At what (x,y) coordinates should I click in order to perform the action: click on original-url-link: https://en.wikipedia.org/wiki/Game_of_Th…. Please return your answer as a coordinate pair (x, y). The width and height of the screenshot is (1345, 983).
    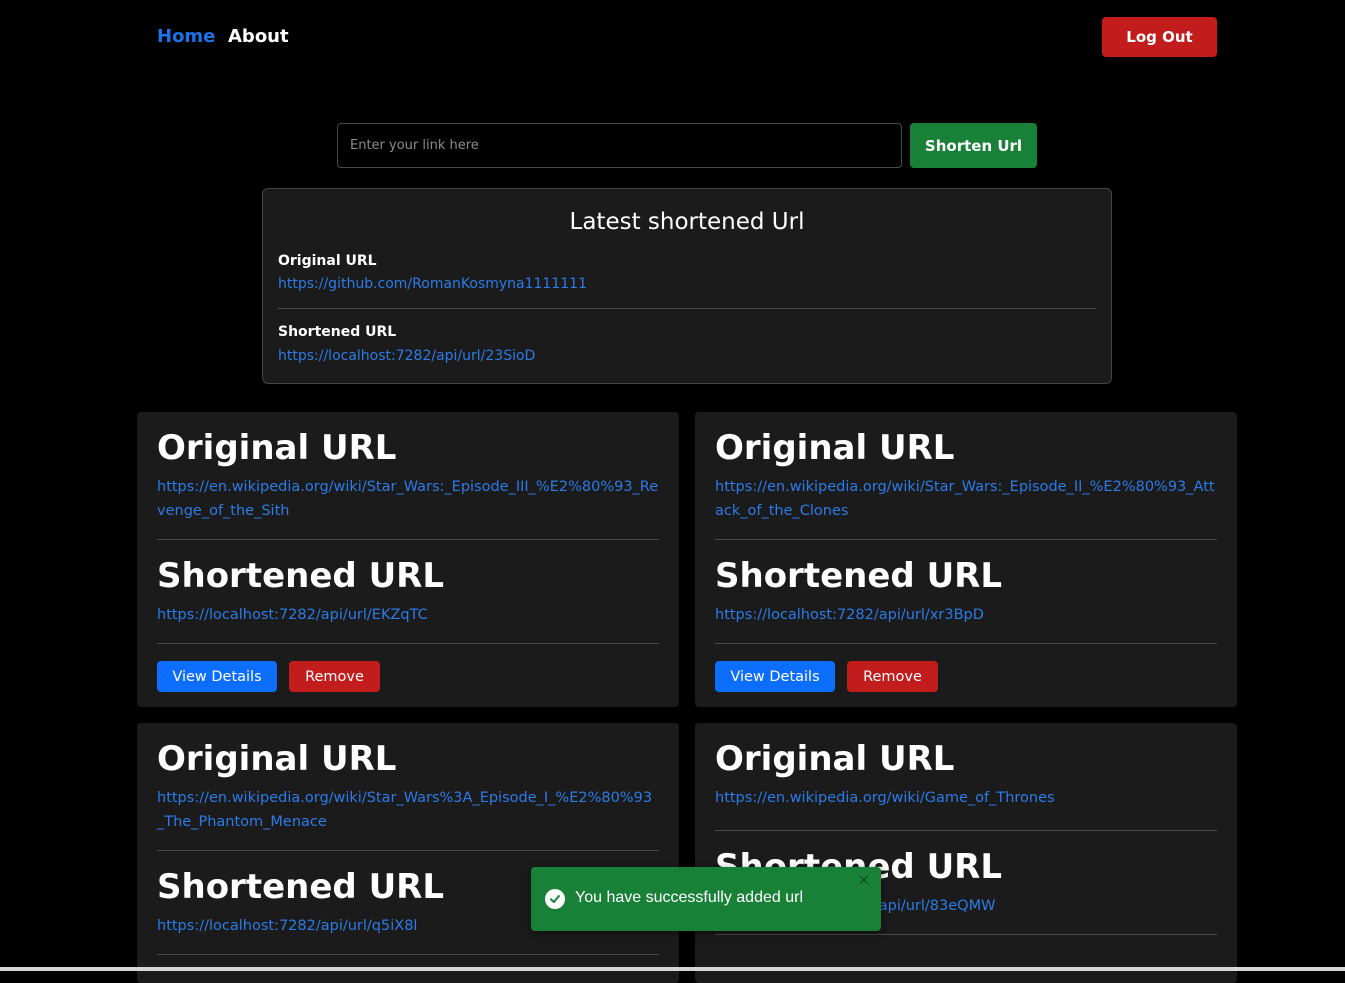
    Looking at the image, I should click on (966, 798).